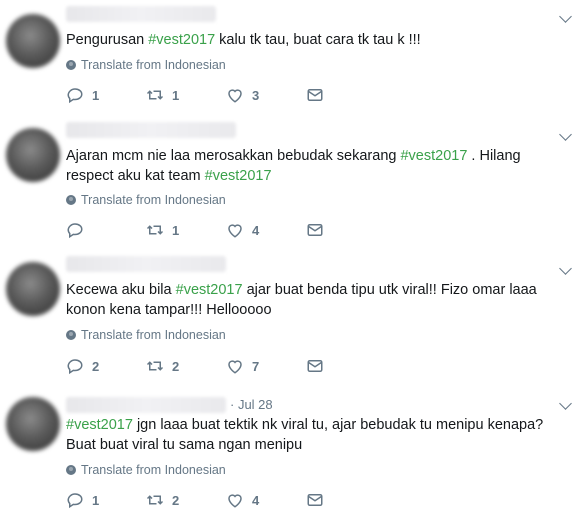 The height and width of the screenshot is (516, 584). What do you see at coordinates (121, 290) in the screenshot?
I see `tweet-text-segment: Kecewa aku bila` at bounding box center [121, 290].